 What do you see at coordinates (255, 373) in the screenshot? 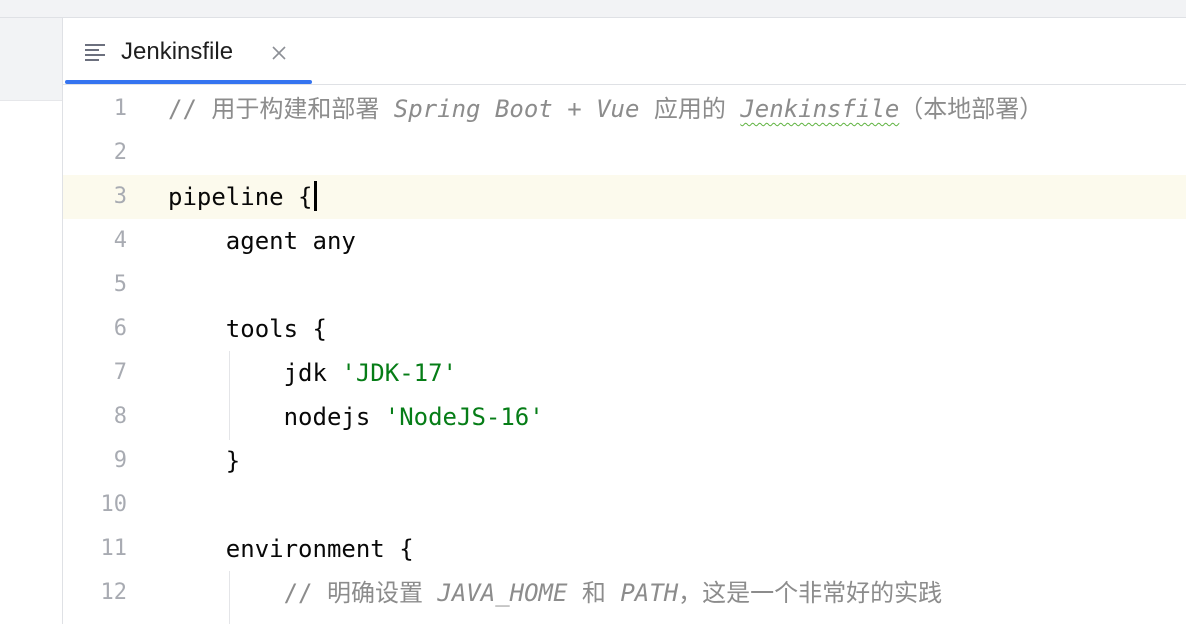
I see `code-token: jdk` at bounding box center [255, 373].